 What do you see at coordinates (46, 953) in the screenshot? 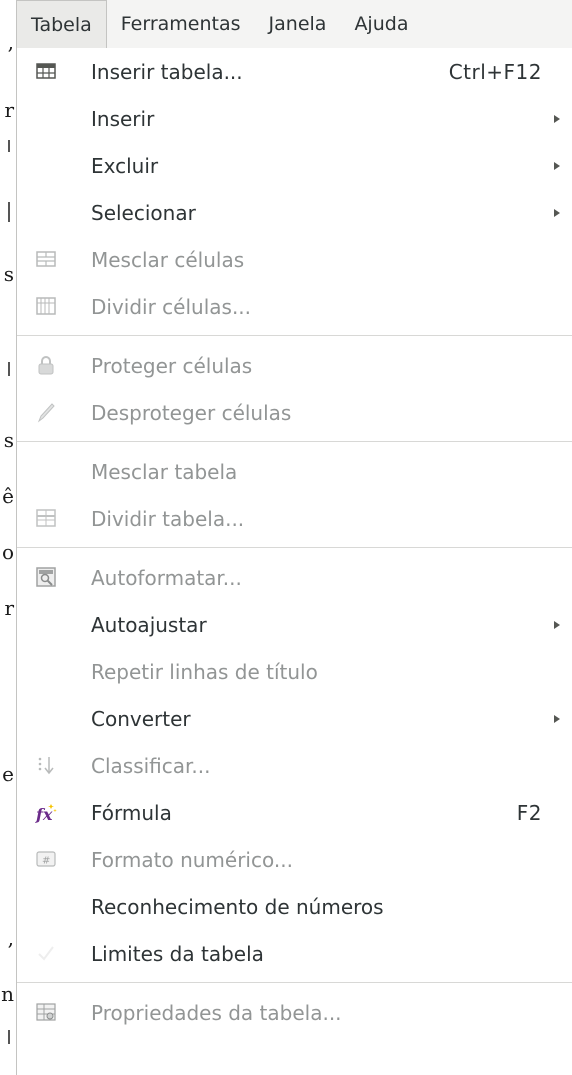
I see `checkmark-icon` at bounding box center [46, 953].